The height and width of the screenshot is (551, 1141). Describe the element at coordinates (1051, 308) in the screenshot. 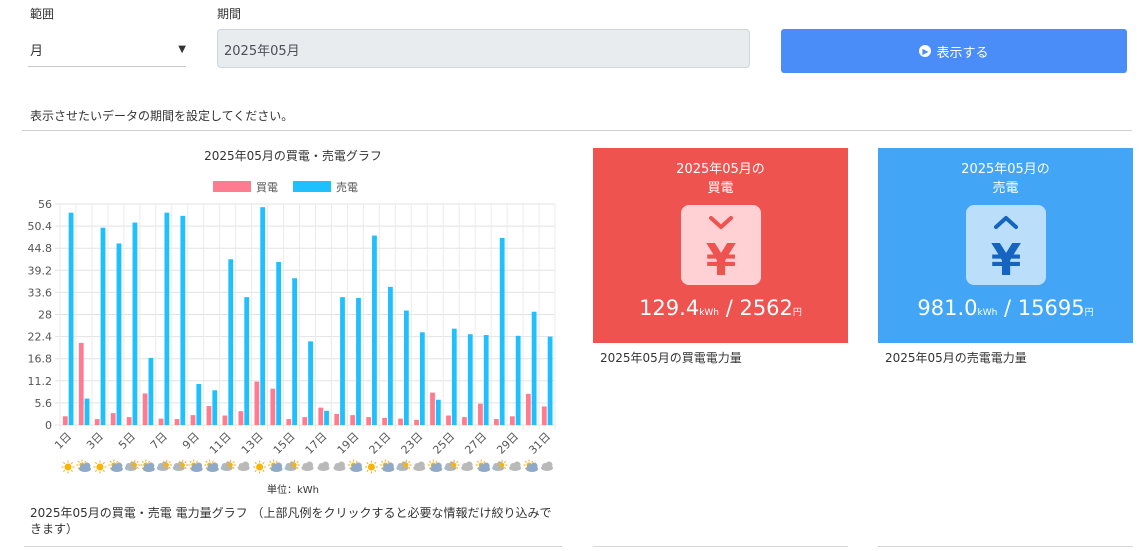

I see `sell-yen-value: 15695` at that location.